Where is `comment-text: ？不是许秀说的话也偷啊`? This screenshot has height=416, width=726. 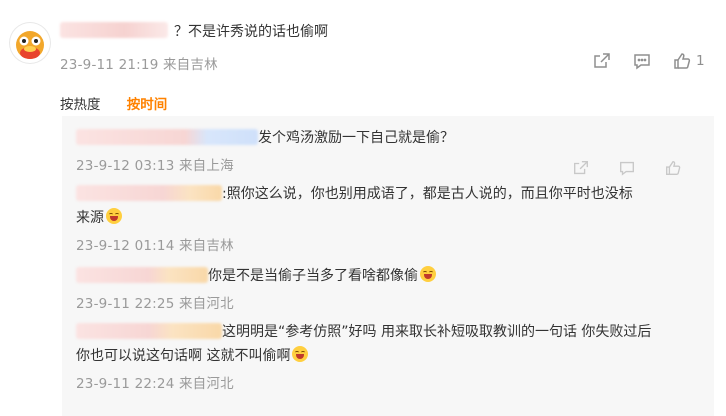
comment-text: ？不是许秀说的话也偷啊 is located at coordinates (251, 32).